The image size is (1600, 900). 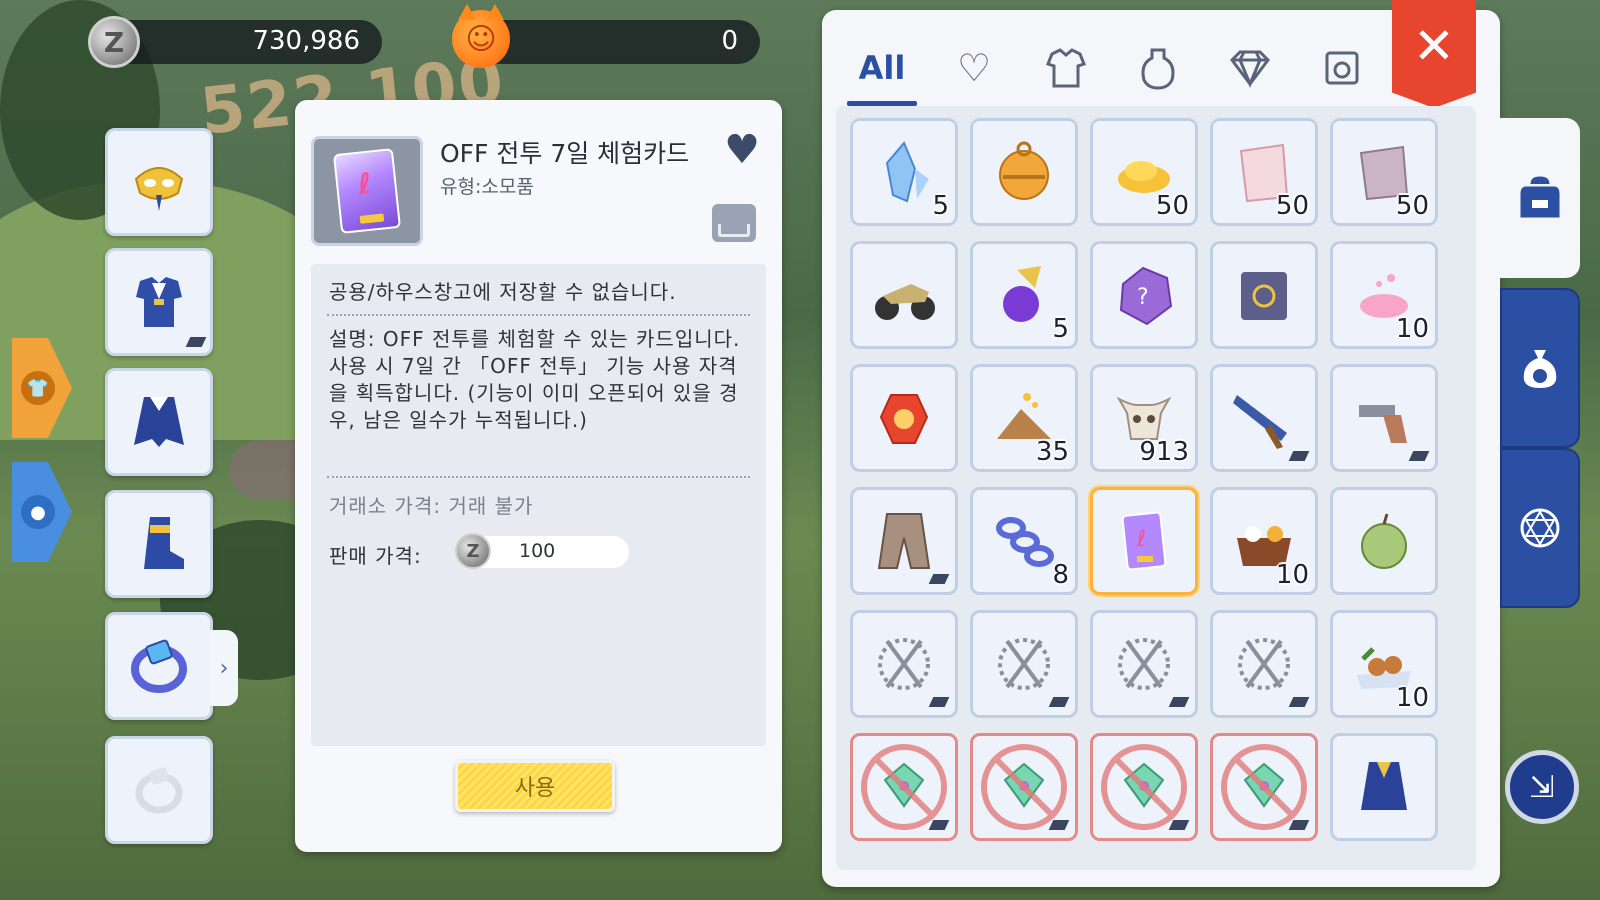 I want to click on side-tab-magic, so click(x=1540, y=528).